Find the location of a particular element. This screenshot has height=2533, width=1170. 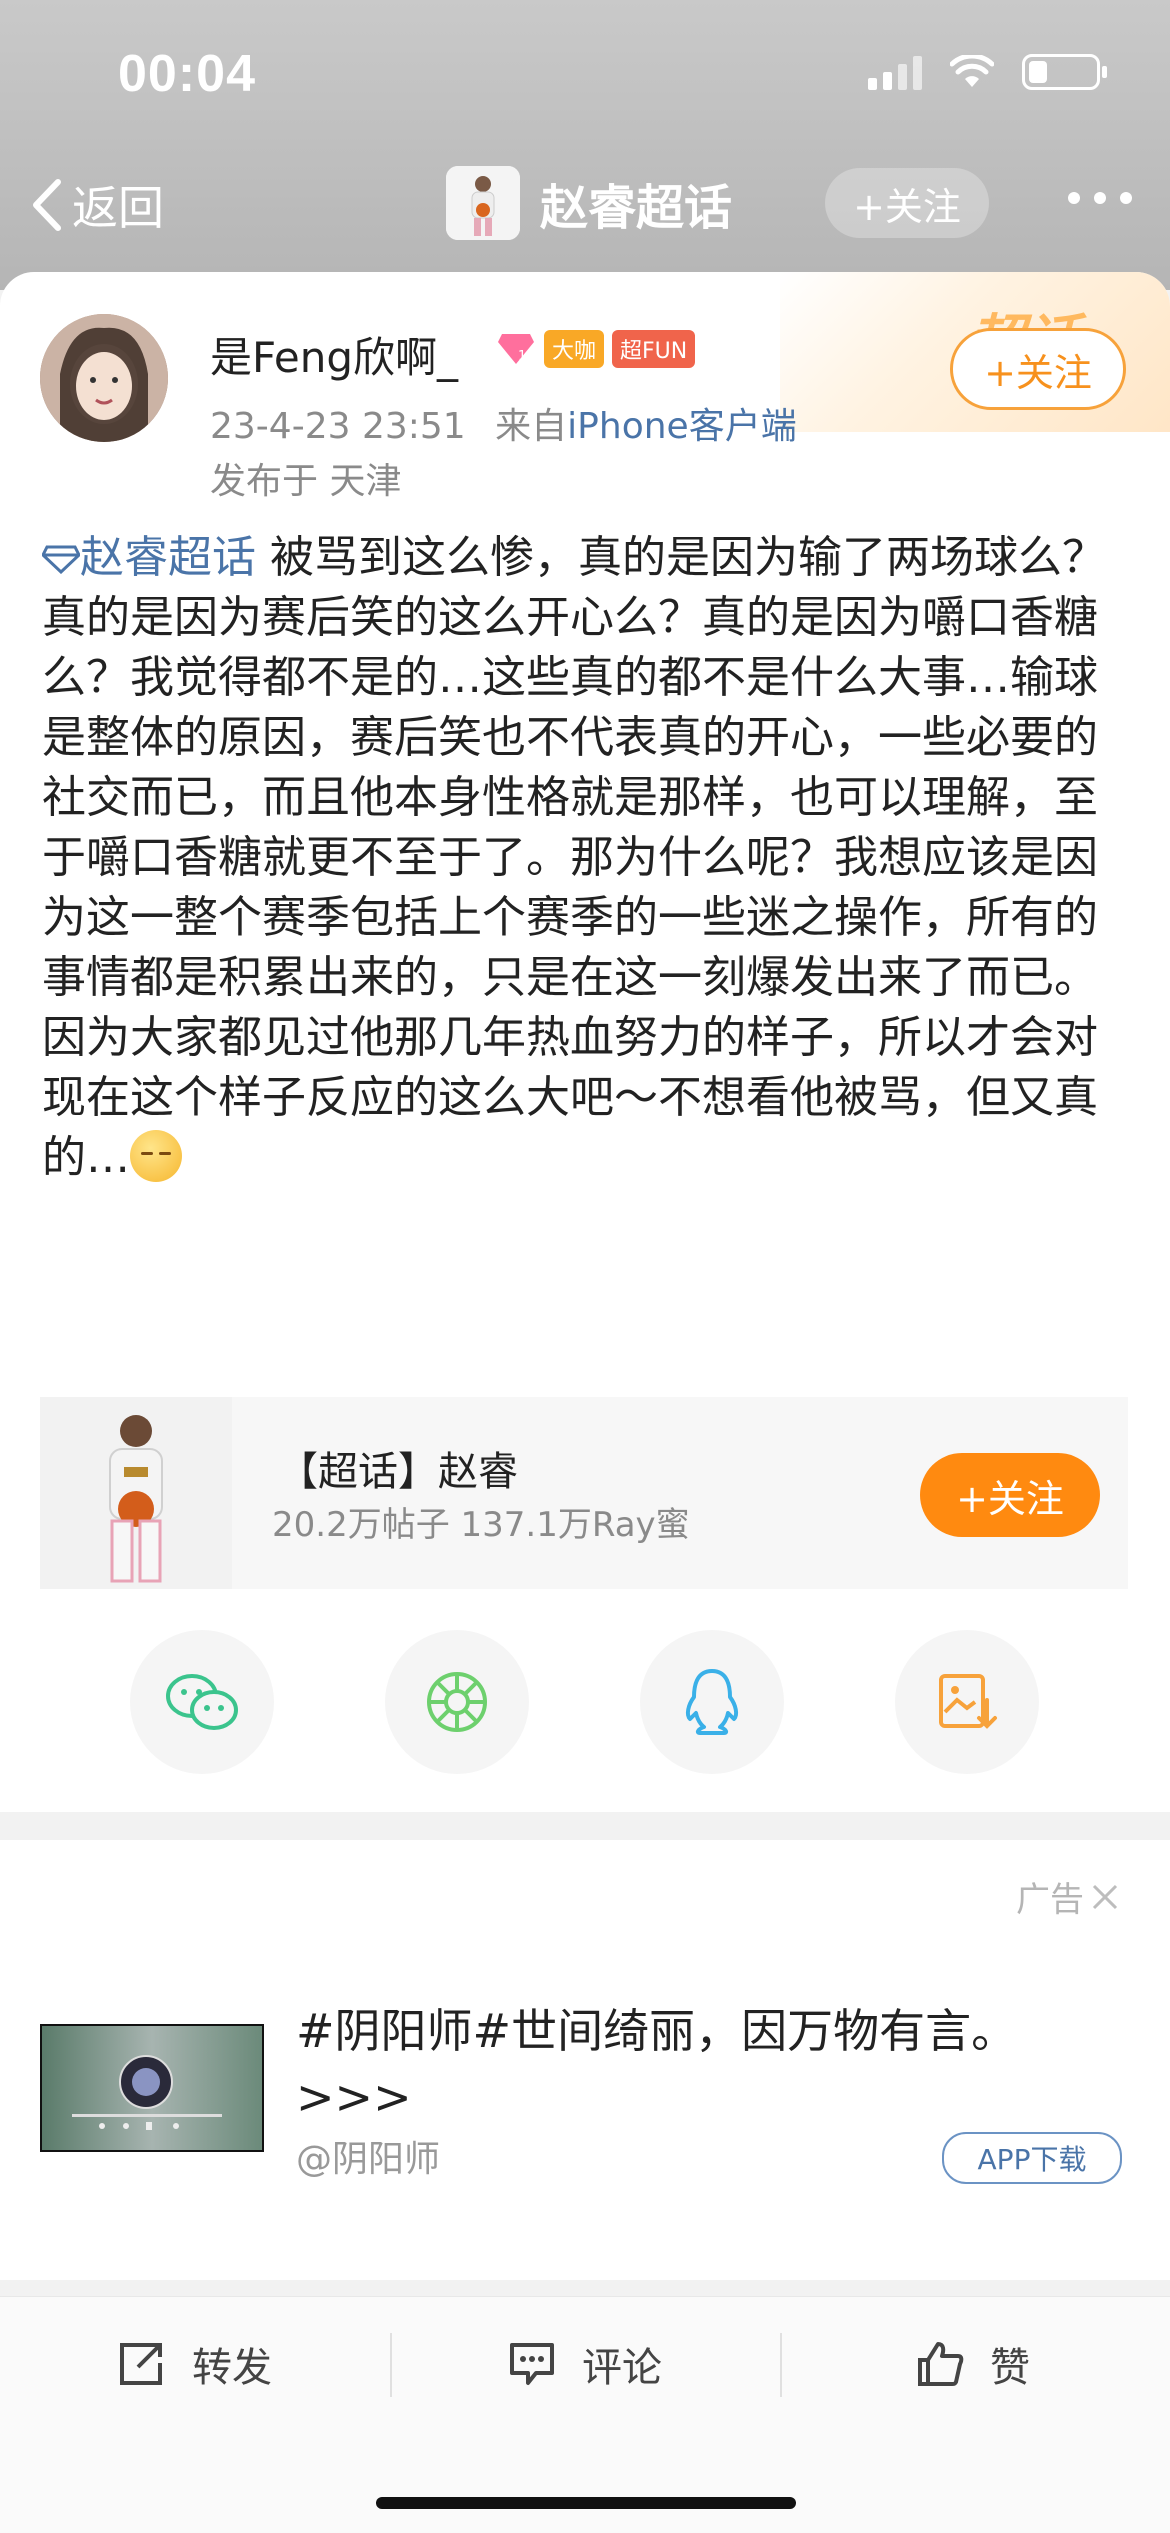

chevron-left-icon is located at coordinates (47, 205).